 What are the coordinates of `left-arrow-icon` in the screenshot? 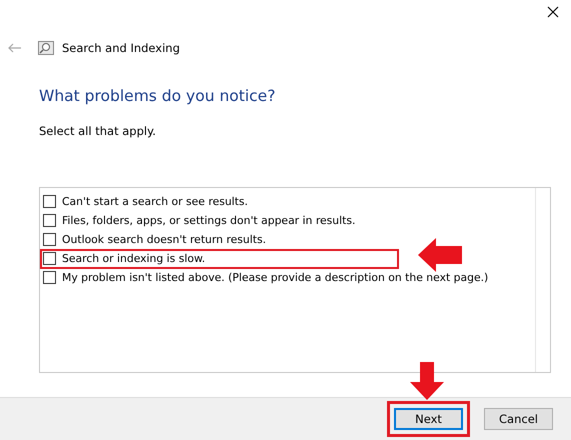 It's located at (441, 255).